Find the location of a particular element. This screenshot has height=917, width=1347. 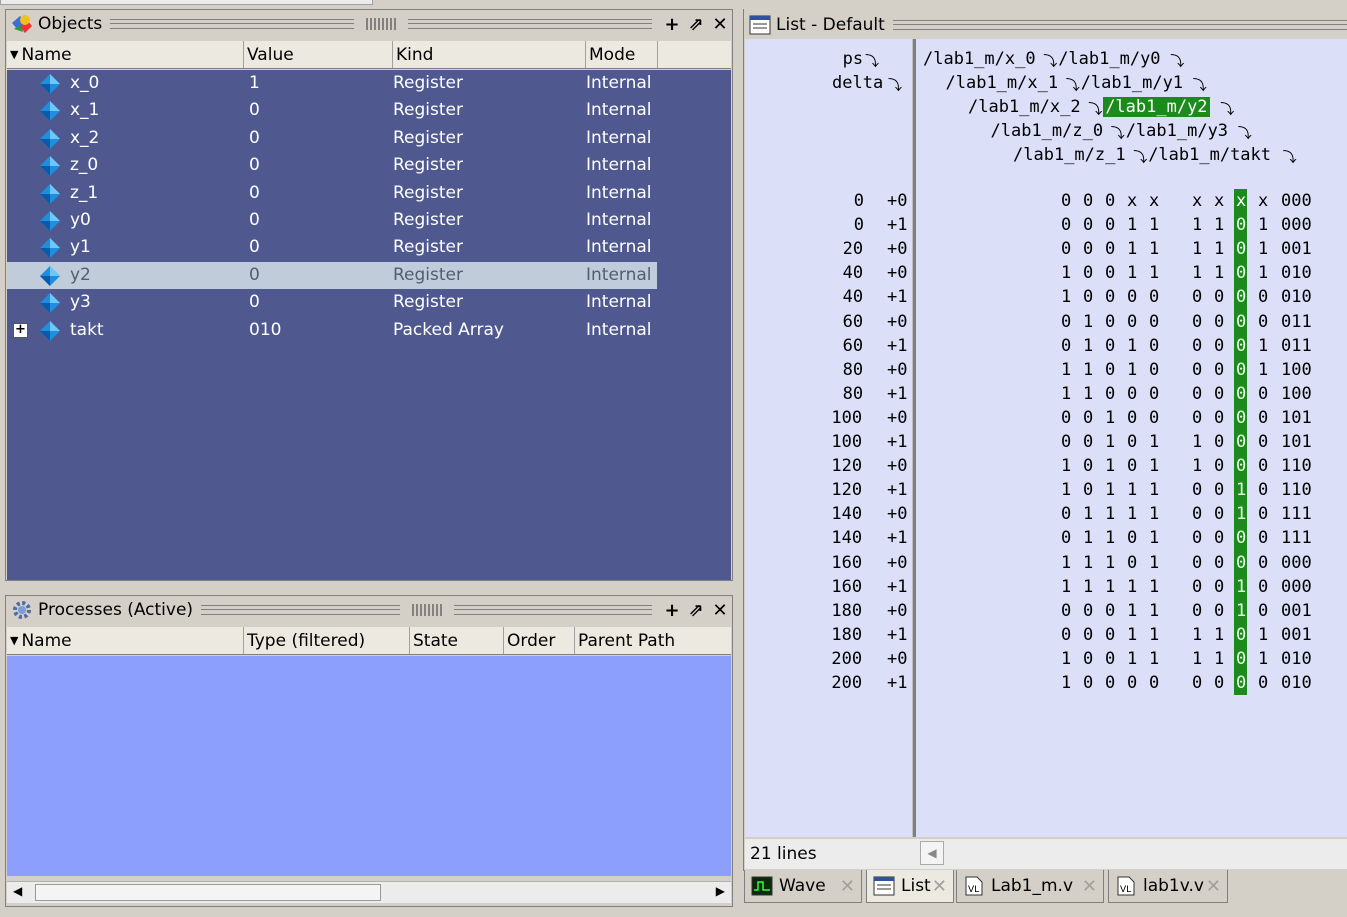

object-name: x_0 is located at coordinates (85, 83).